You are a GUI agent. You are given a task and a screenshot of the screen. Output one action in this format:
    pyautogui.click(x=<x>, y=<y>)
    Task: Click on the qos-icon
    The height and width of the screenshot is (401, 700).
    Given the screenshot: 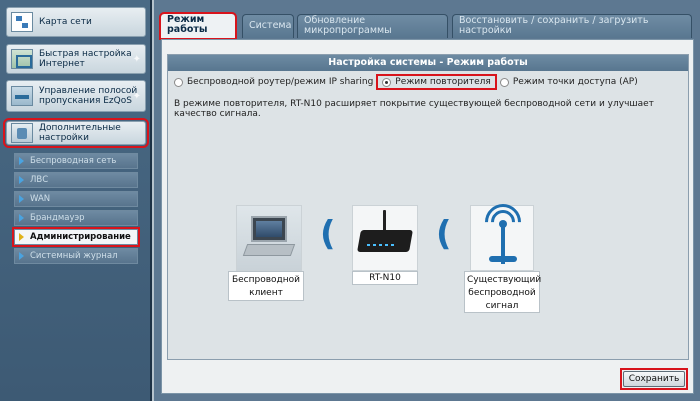 What is the action you would take?
    pyautogui.click(x=22, y=96)
    